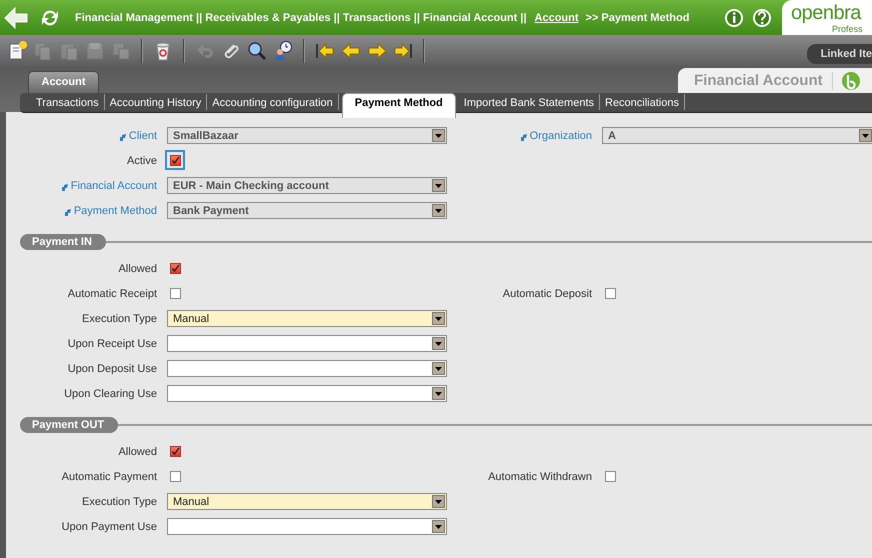  Describe the element at coordinates (847, 29) in the screenshot. I see `logo-subtext: Profess` at that location.